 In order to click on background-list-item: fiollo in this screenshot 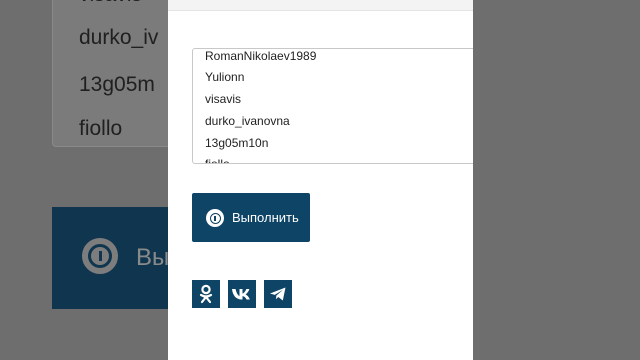, I will do `click(101, 128)`.